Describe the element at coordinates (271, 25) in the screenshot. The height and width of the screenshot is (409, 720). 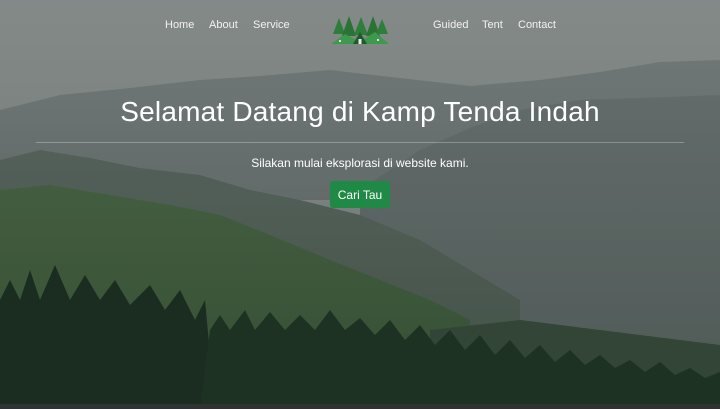
I see `nav-service-link: Service` at that location.